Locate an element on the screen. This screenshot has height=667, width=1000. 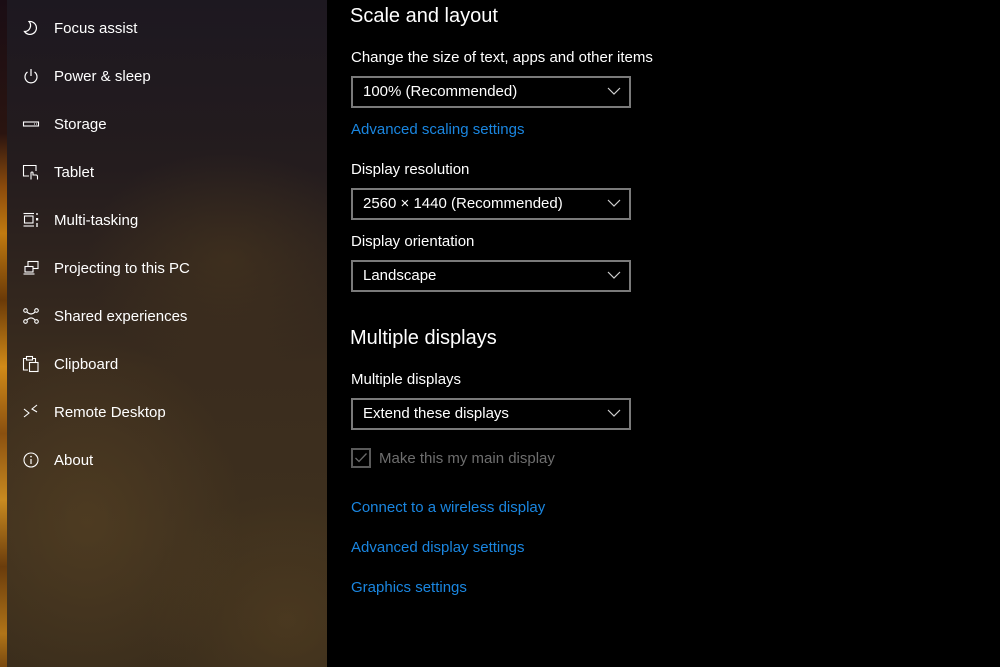
multiple-displays-label: Multiple displays is located at coordinates (406, 379).